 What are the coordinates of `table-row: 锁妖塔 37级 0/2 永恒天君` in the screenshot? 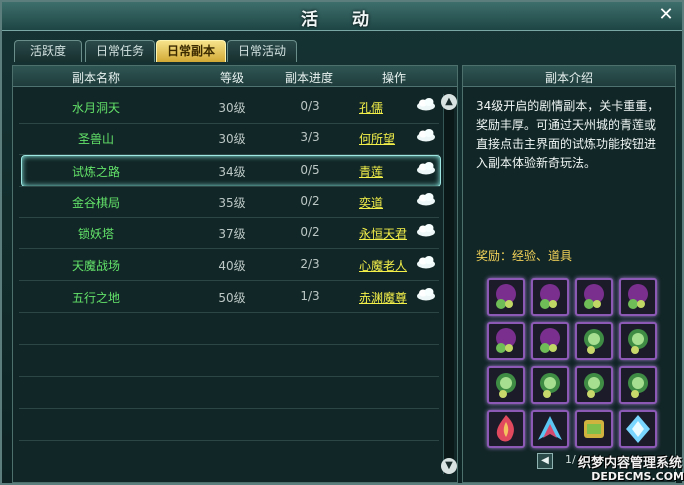 It's located at (229, 232).